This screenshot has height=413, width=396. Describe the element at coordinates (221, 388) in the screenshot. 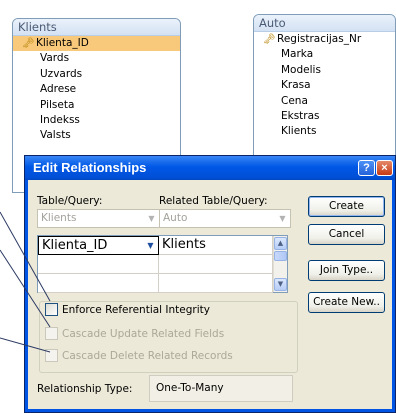

I see `relationship-type-value: One-To-Many` at that location.